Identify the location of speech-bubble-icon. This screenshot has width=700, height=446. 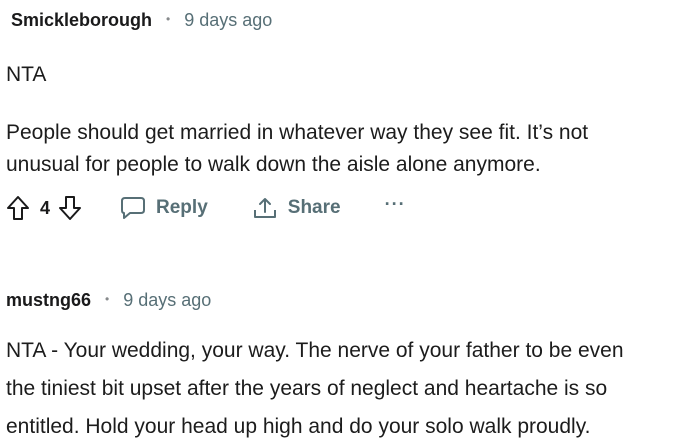
(133, 208).